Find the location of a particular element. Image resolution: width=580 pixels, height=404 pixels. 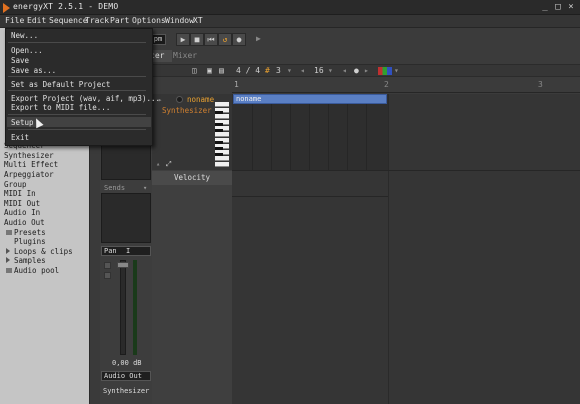

color-dropdown-icon: ▾ is located at coordinates (396, 70).